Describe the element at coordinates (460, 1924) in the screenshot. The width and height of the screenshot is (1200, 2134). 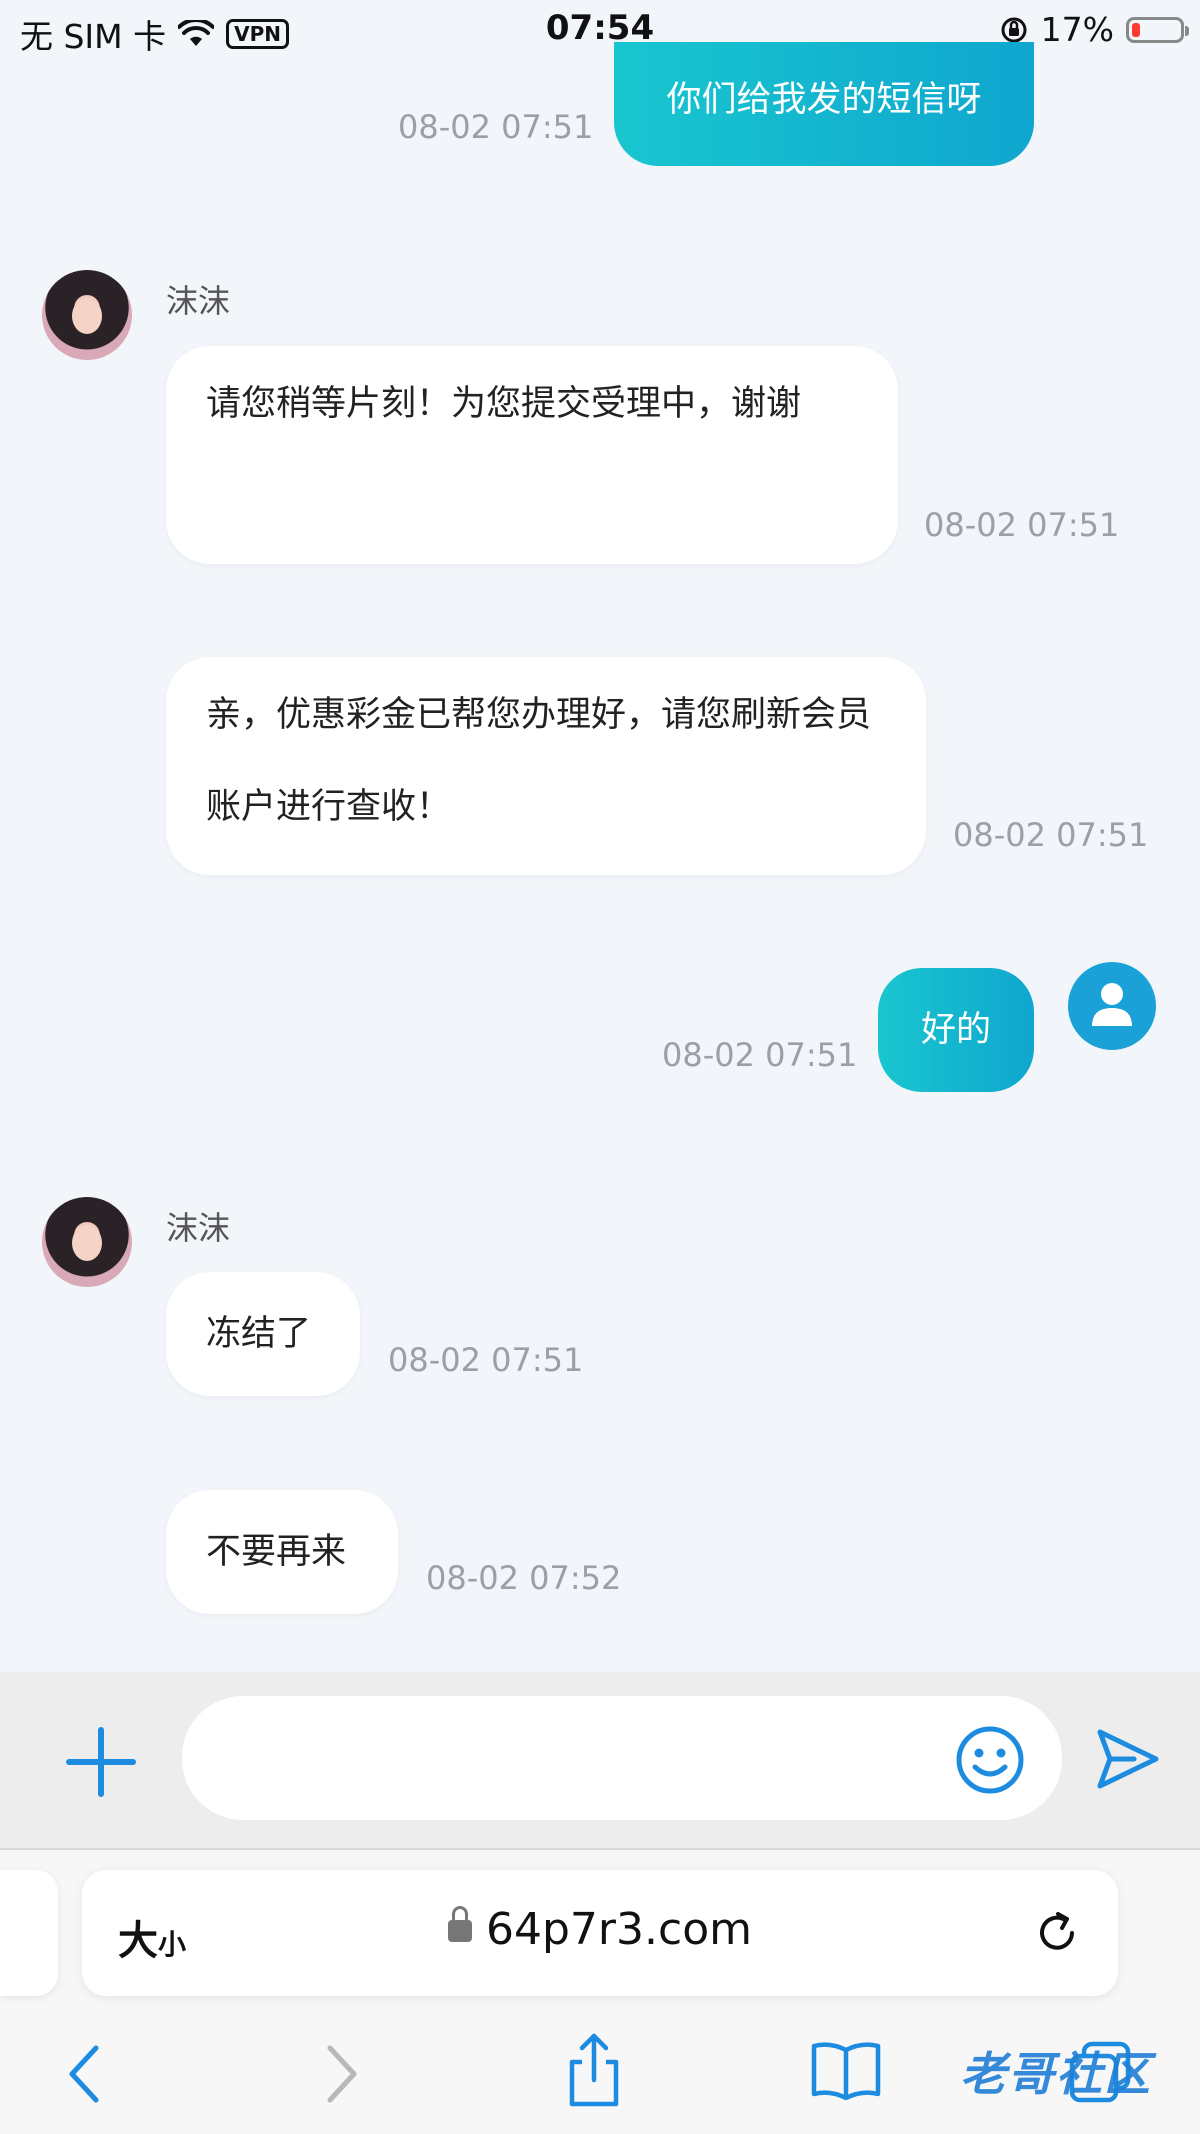
I see `lock-icon` at that location.